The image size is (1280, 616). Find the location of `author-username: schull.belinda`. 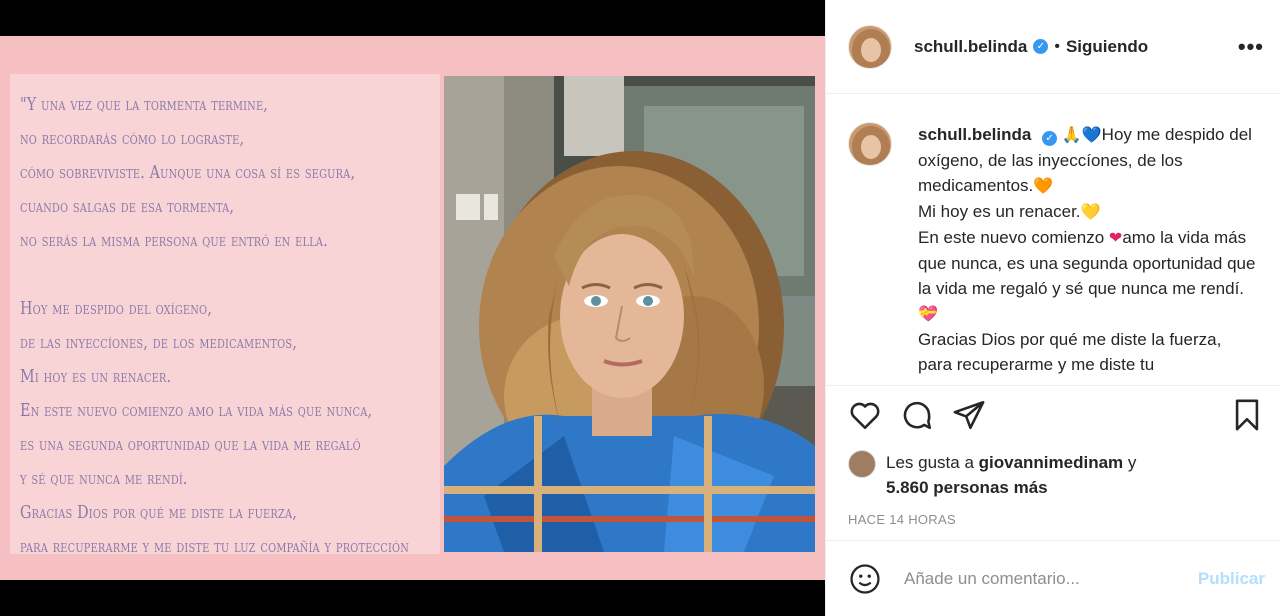

author-username: schull.belinda is located at coordinates (970, 47).